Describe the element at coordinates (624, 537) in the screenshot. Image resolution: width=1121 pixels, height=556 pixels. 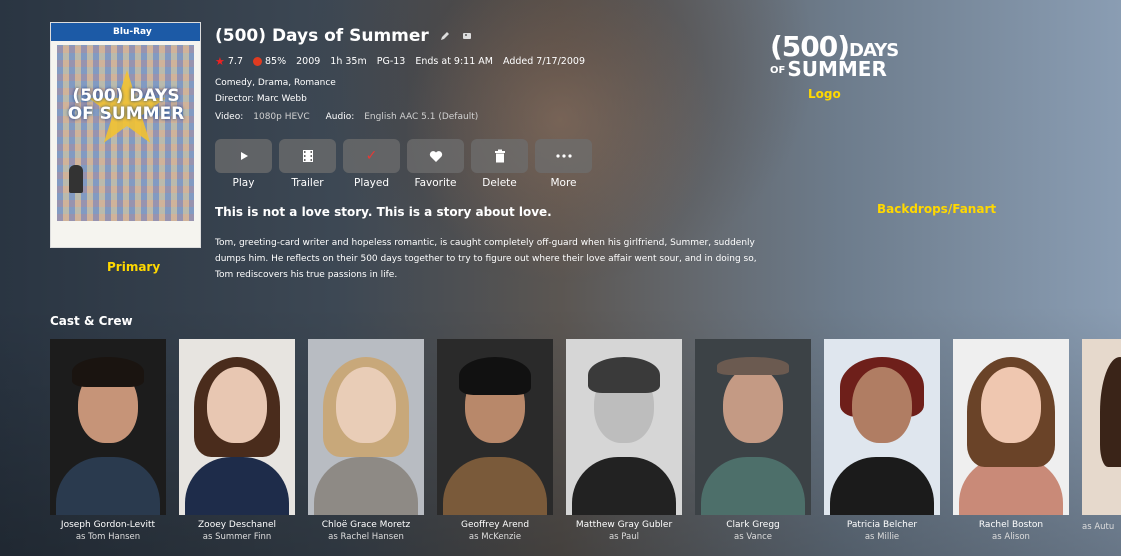
I see `cast-role: as Paul` at that location.